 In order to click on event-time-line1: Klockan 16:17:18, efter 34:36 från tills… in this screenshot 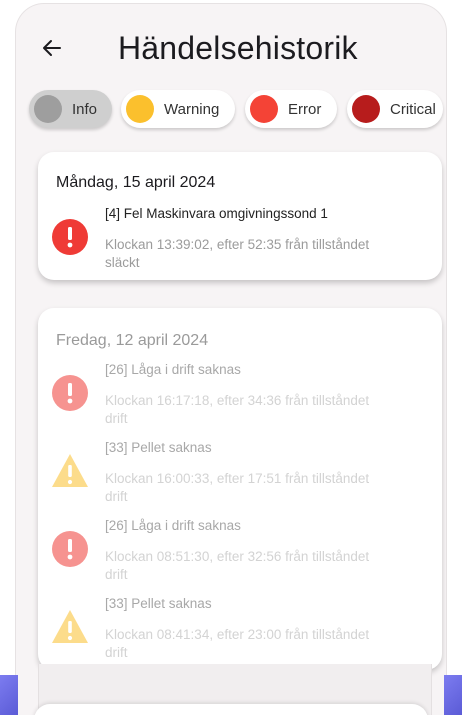, I will do `click(237, 400)`.